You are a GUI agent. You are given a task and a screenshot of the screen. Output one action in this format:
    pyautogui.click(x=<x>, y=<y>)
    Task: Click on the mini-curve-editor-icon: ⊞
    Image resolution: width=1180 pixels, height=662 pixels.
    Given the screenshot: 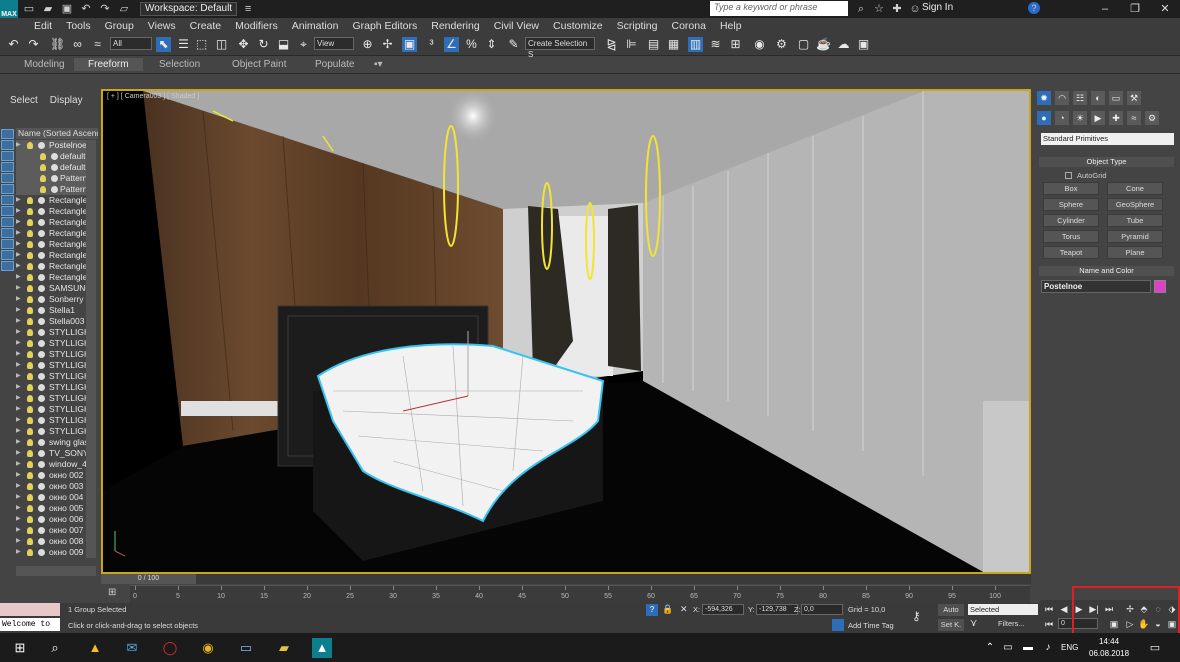 What is the action you would take?
    pyautogui.click(x=115, y=593)
    